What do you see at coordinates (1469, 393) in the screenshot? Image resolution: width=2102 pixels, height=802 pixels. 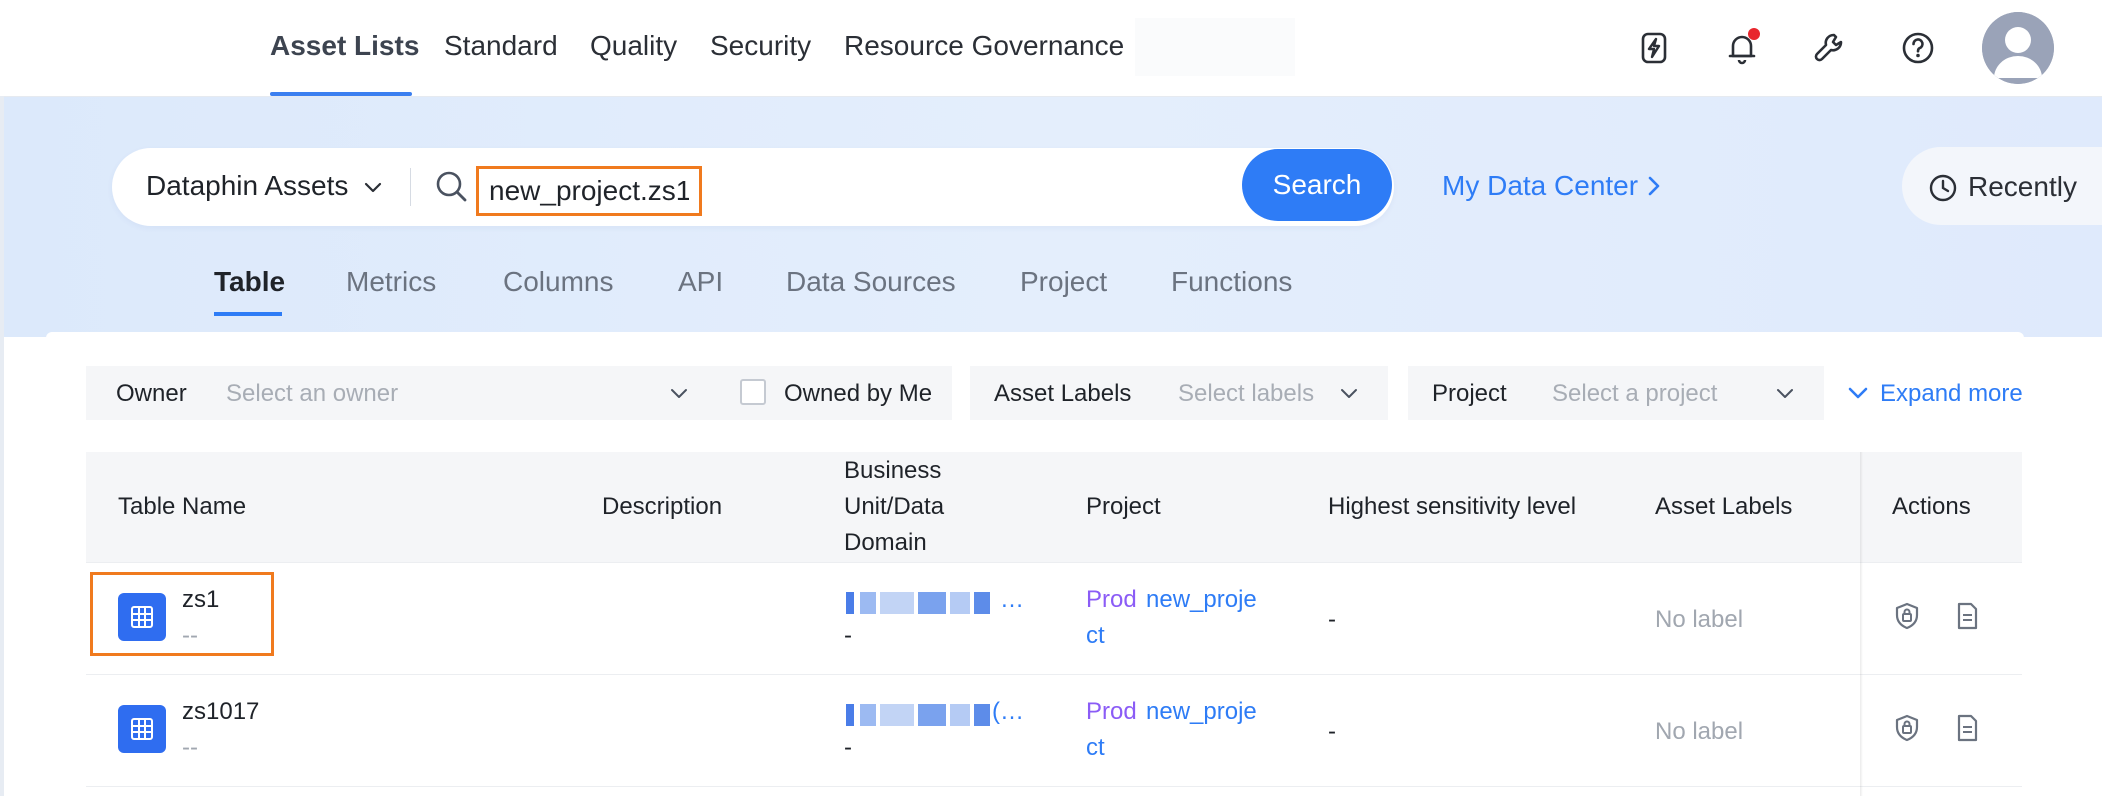 I see `project-filter-label: Project` at bounding box center [1469, 393].